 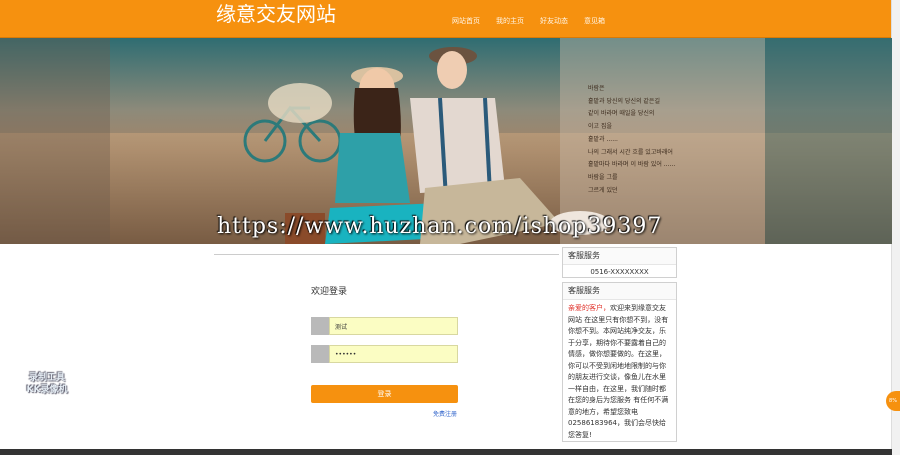 What do you see at coordinates (300, 103) in the screenshot?
I see `flower-basket` at bounding box center [300, 103].